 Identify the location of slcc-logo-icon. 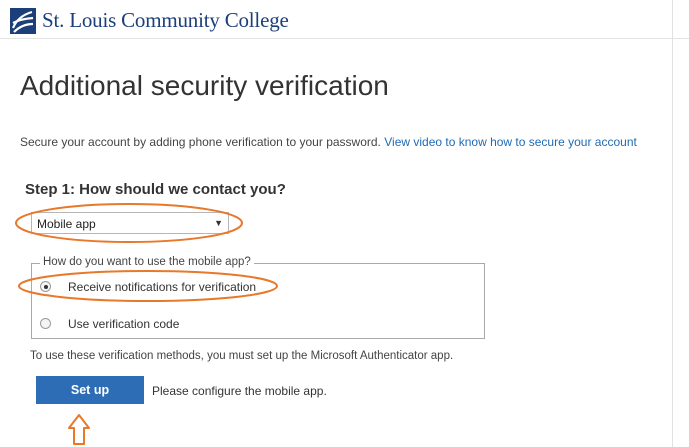
(23, 21).